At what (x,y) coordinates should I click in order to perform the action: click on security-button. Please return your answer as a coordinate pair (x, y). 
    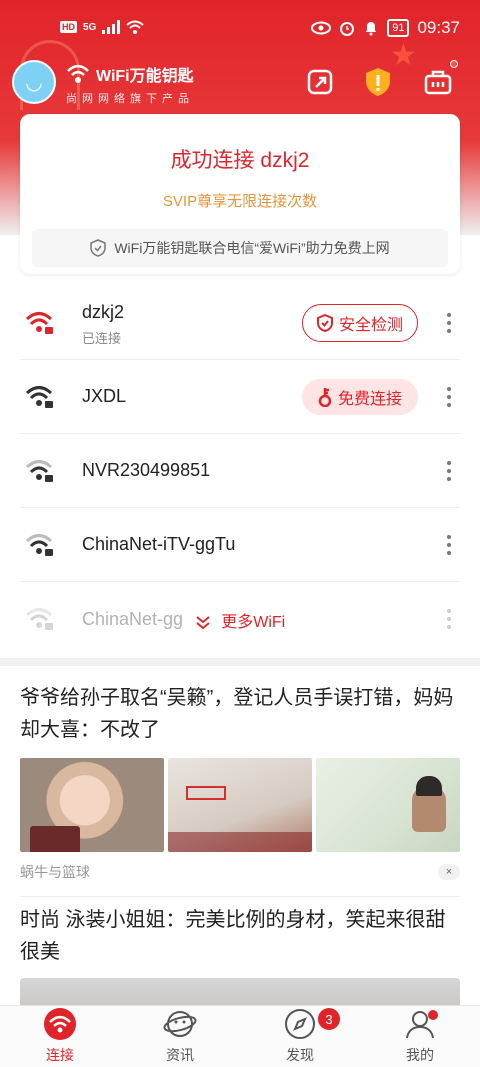
    Looking at the image, I should click on (378, 82).